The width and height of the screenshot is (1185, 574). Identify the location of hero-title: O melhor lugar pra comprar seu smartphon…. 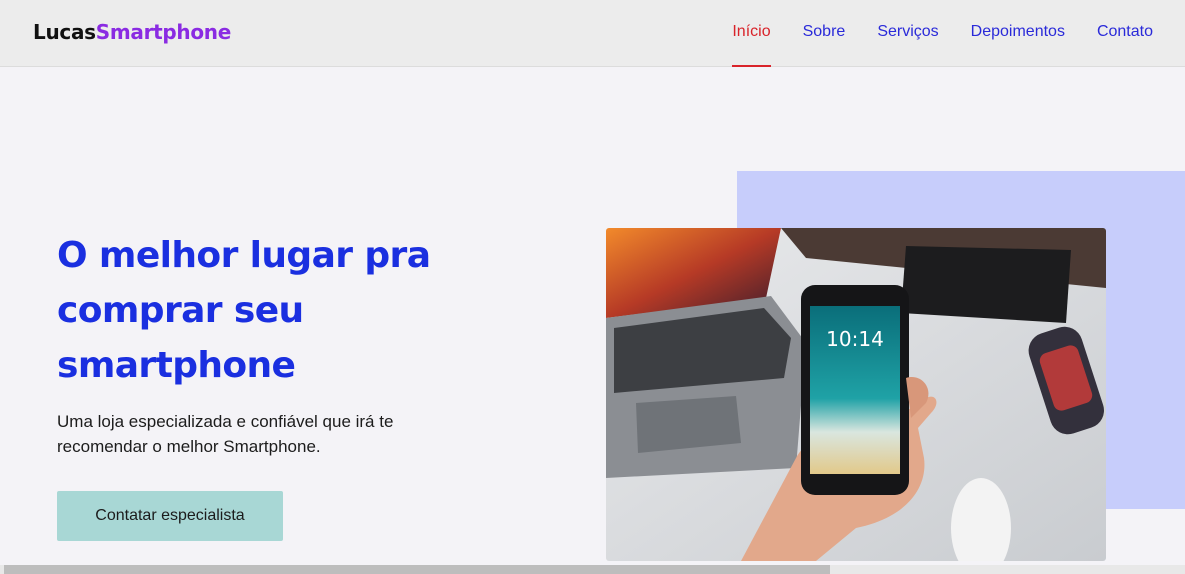
(272, 310).